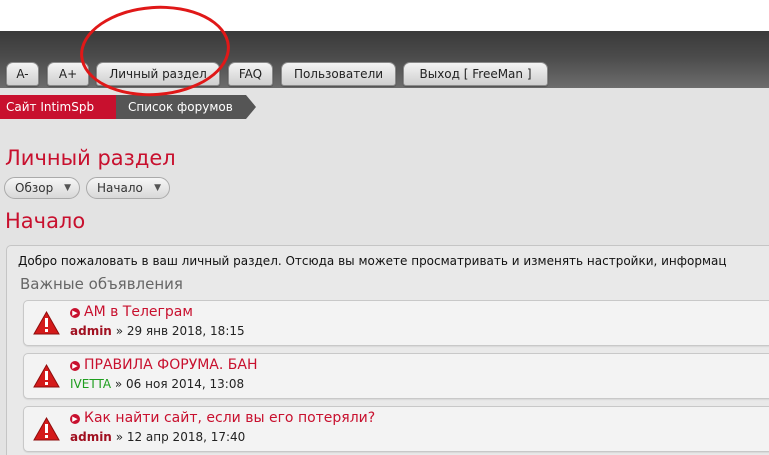 This screenshot has width=769, height=455. I want to click on overview-dropdown: Обзор ▼, so click(42, 188).